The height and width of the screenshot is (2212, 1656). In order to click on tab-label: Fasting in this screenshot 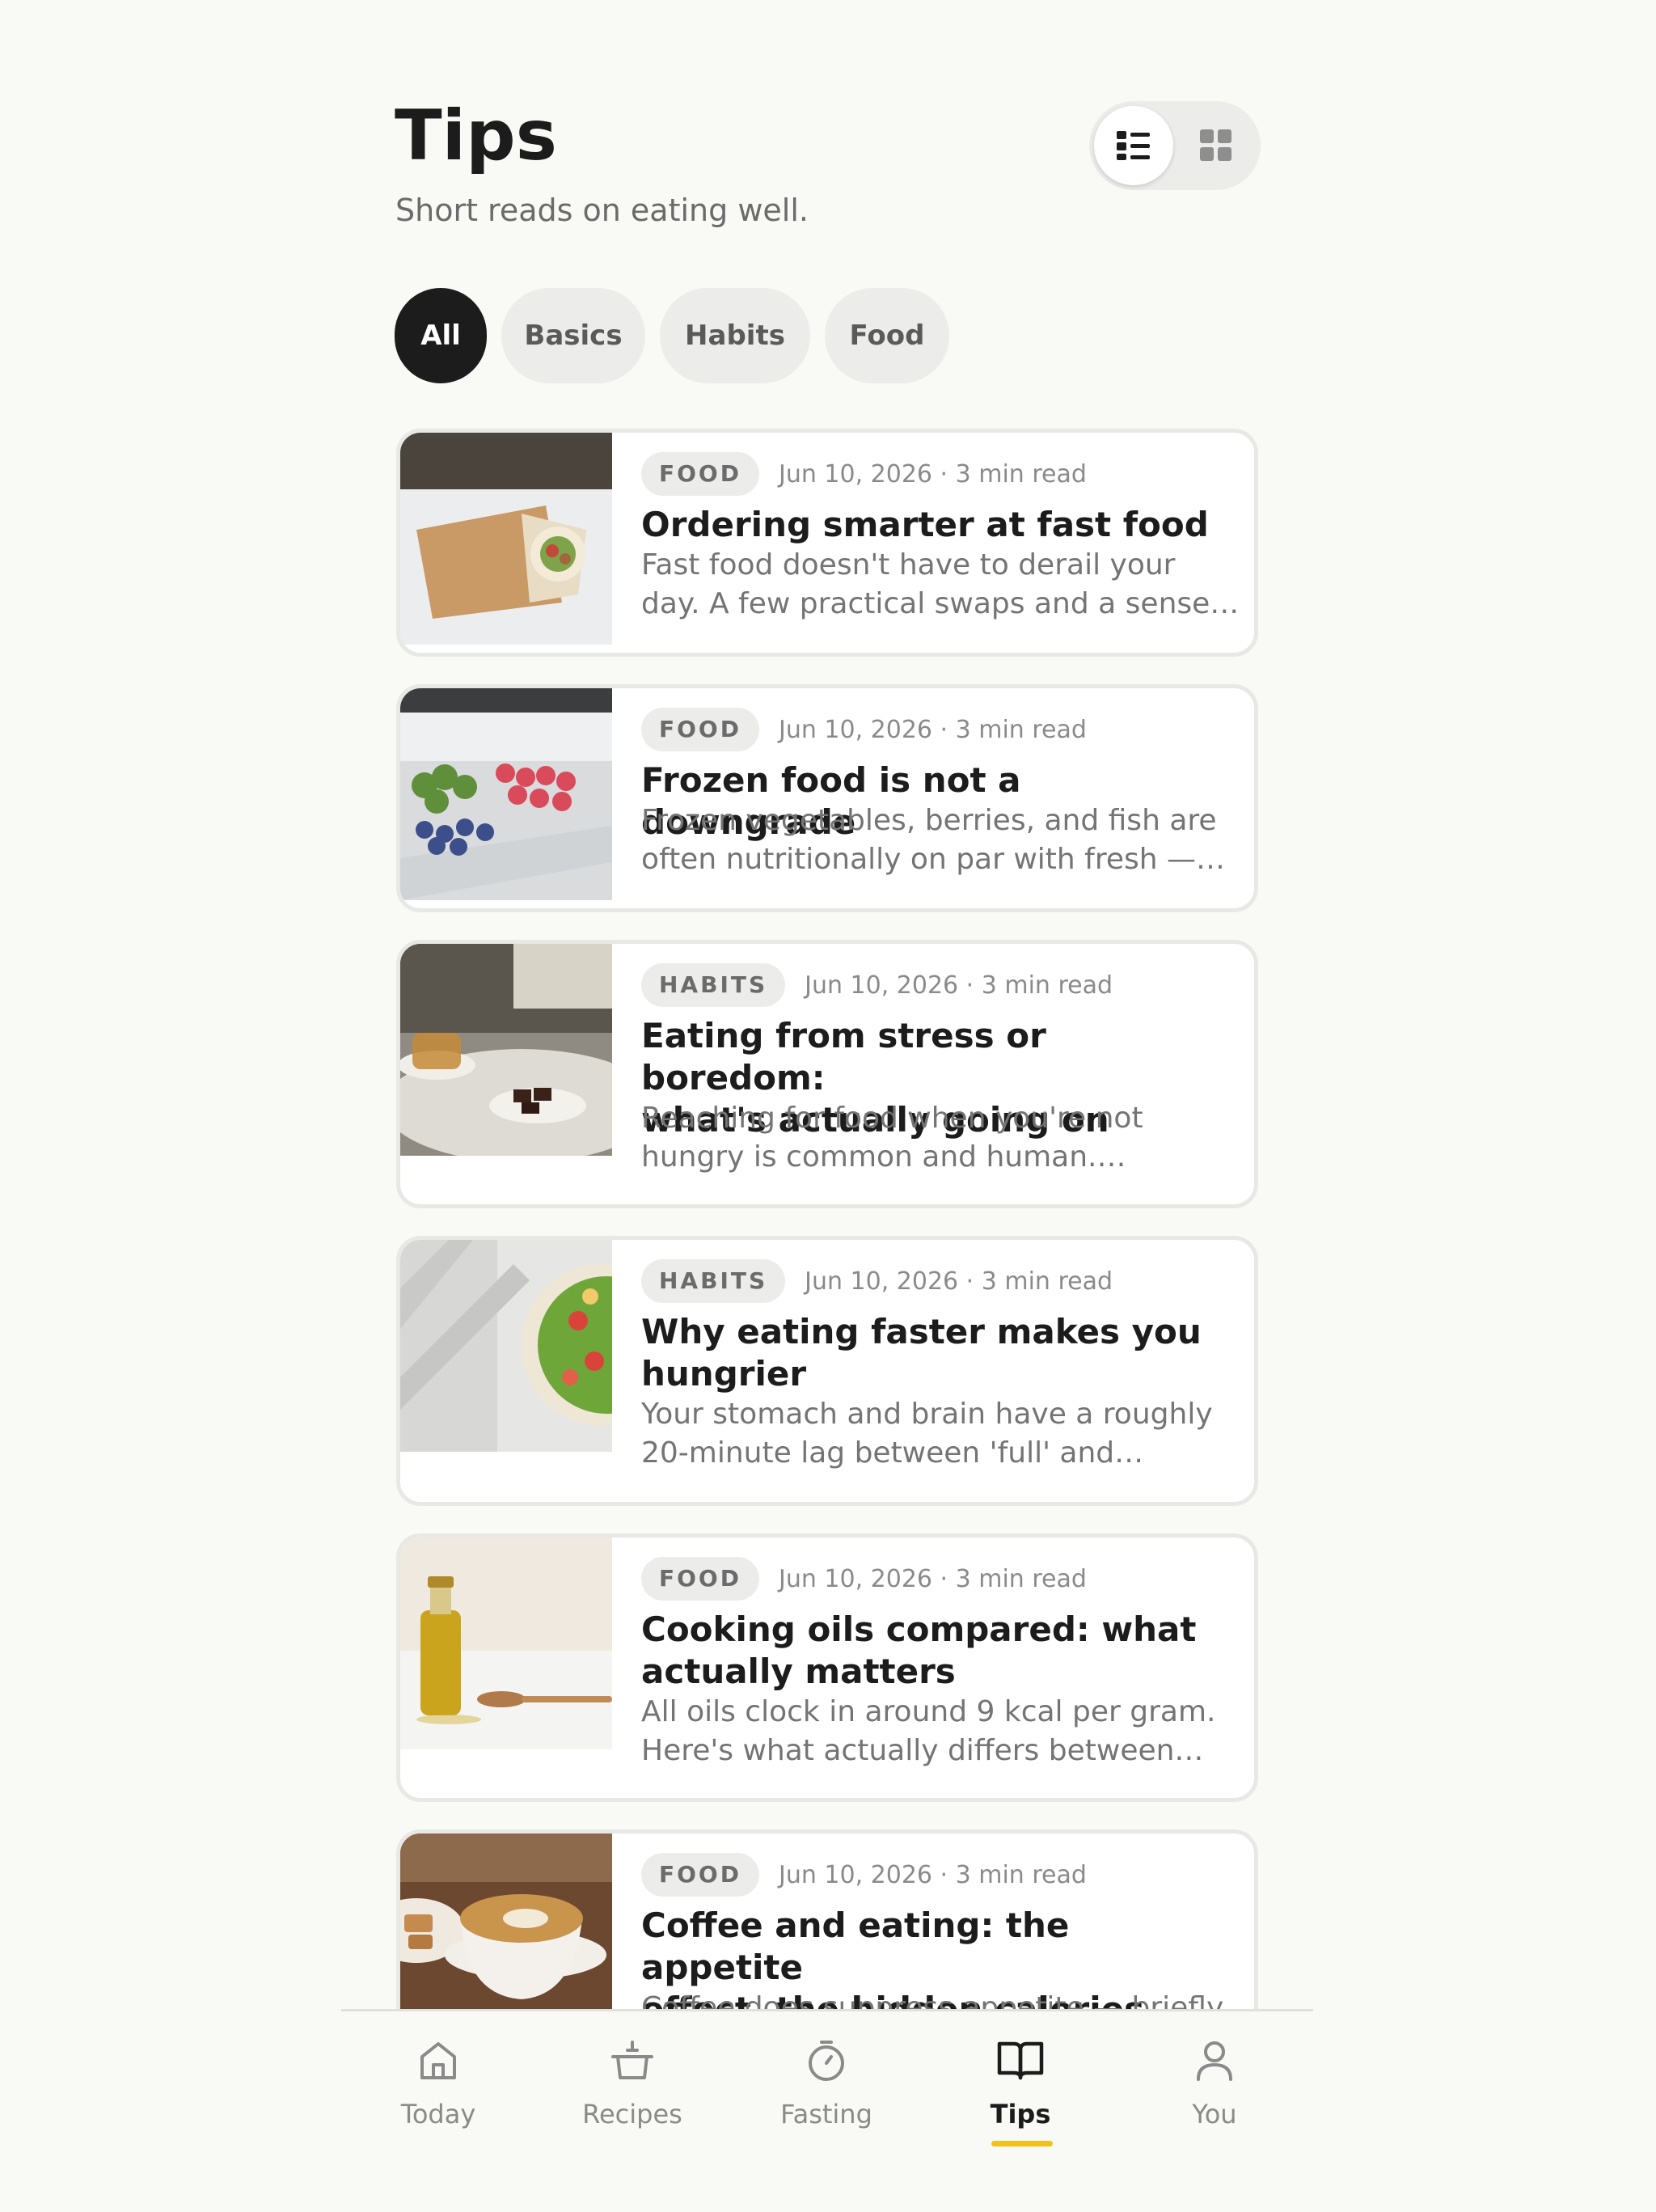, I will do `click(826, 2114)`.